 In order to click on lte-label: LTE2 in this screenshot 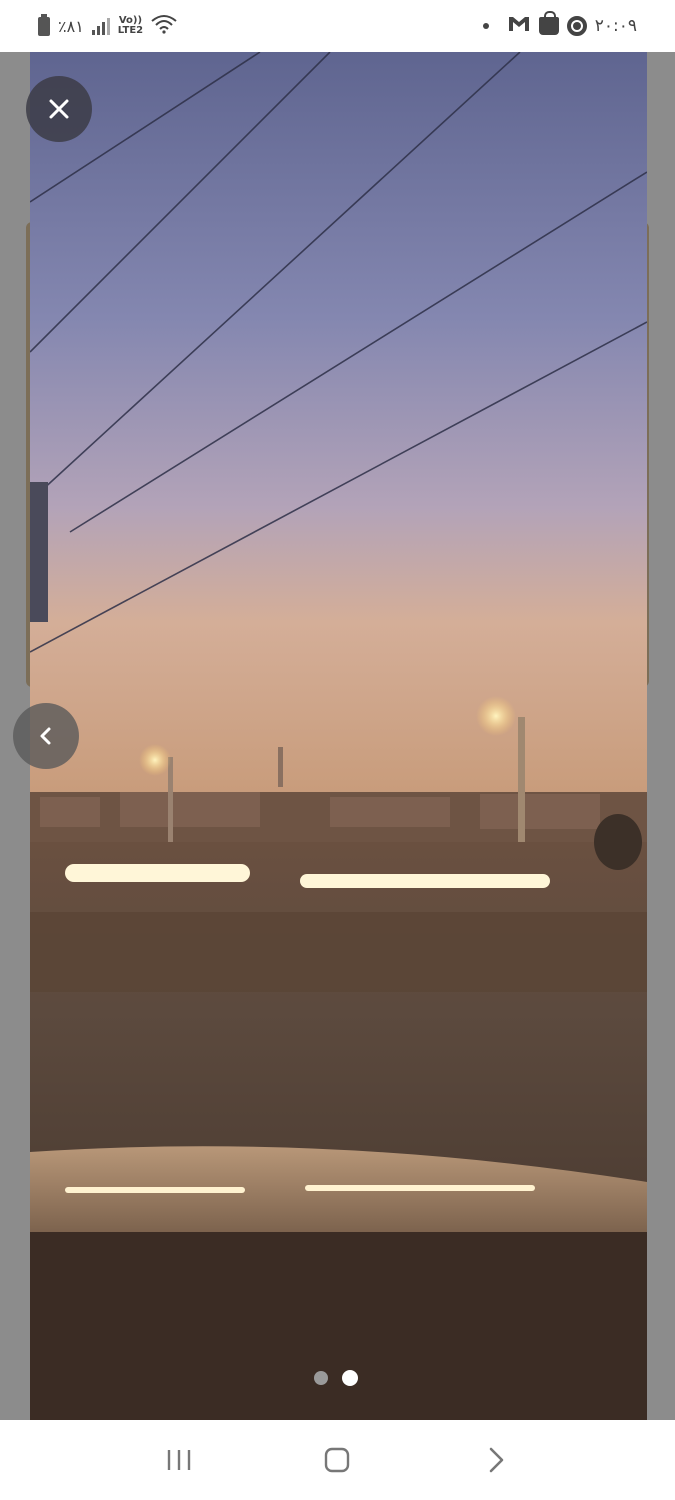, I will do `click(130, 30)`.